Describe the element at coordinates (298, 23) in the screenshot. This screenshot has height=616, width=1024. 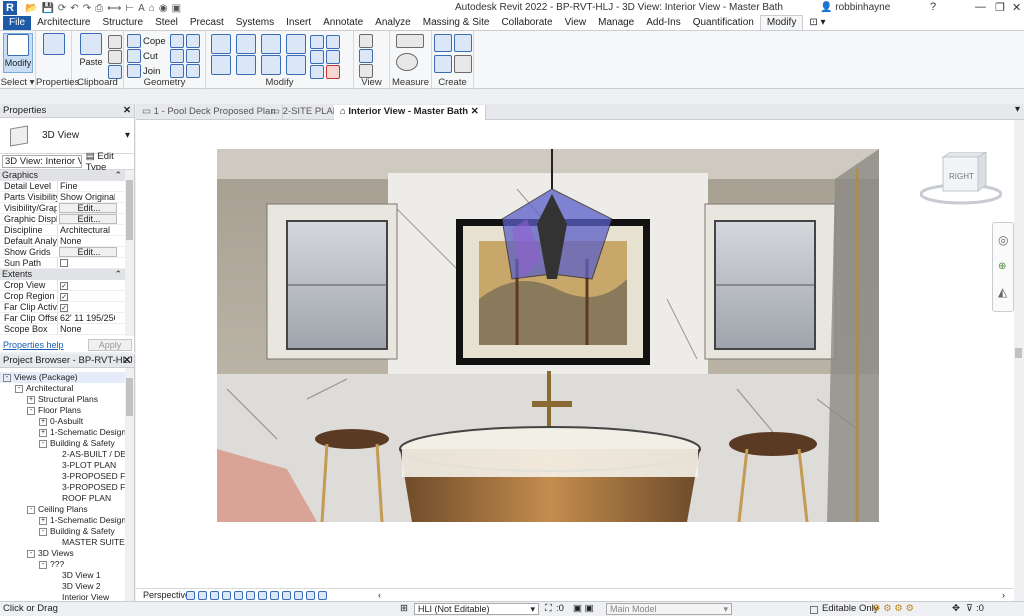
I see `tab-insert: Insert` at that location.